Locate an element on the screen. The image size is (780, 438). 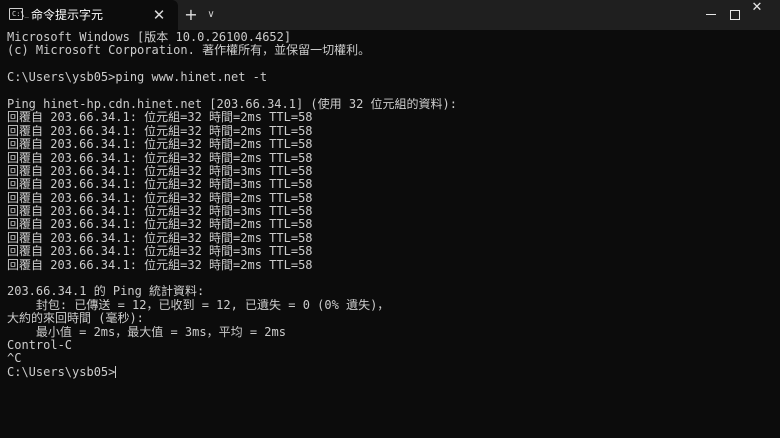
terminal-line: 封包: 已傳送 = 12，已收到 = 12, 已遺失 = 0 (0% 遺失)， is located at coordinates (198, 305).